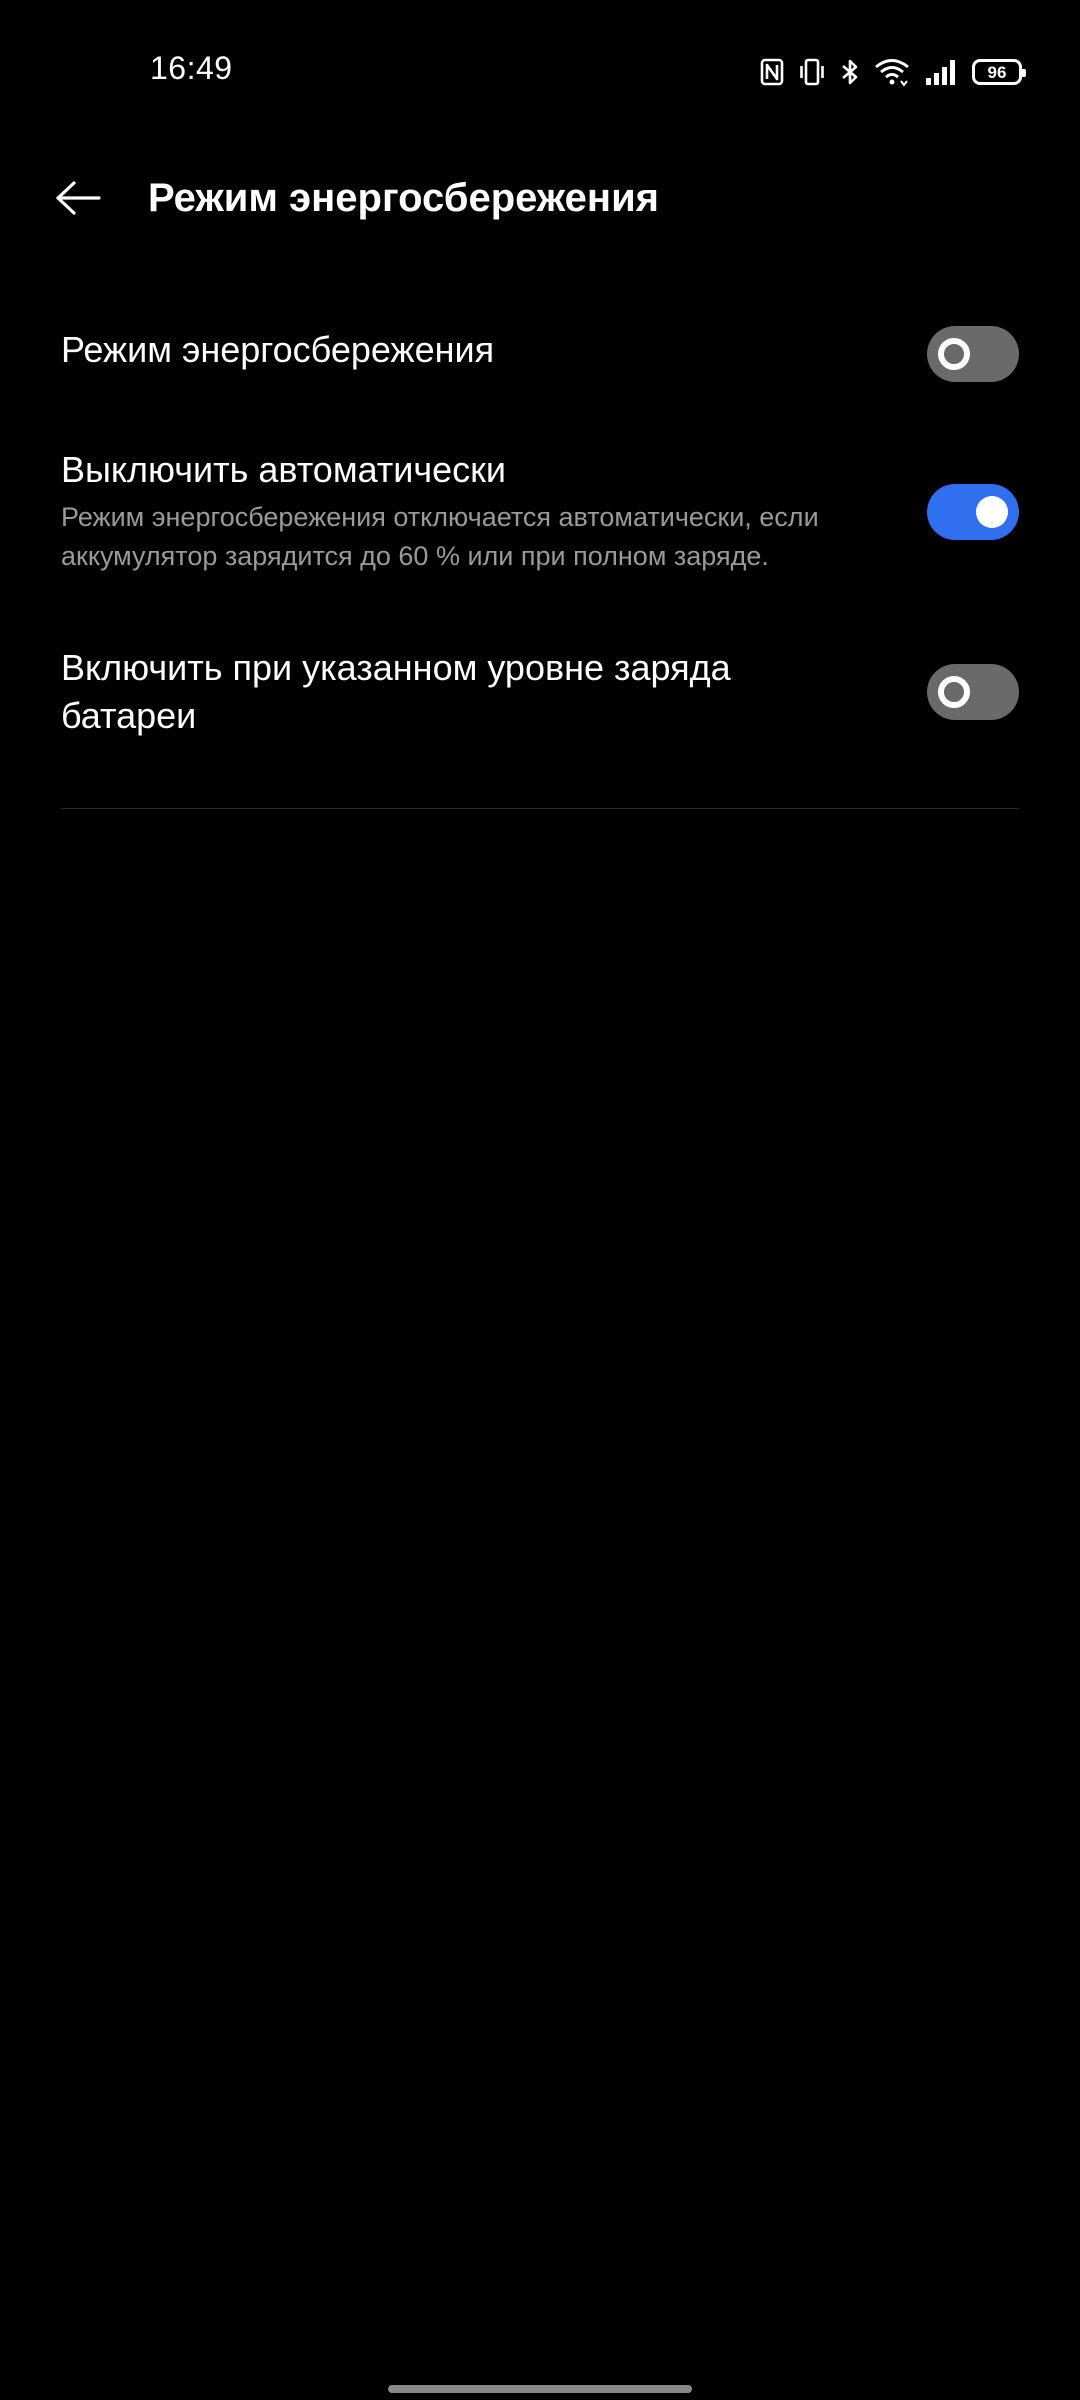 The height and width of the screenshot is (2400, 1080). I want to click on bluetooth-icon, so click(850, 72).